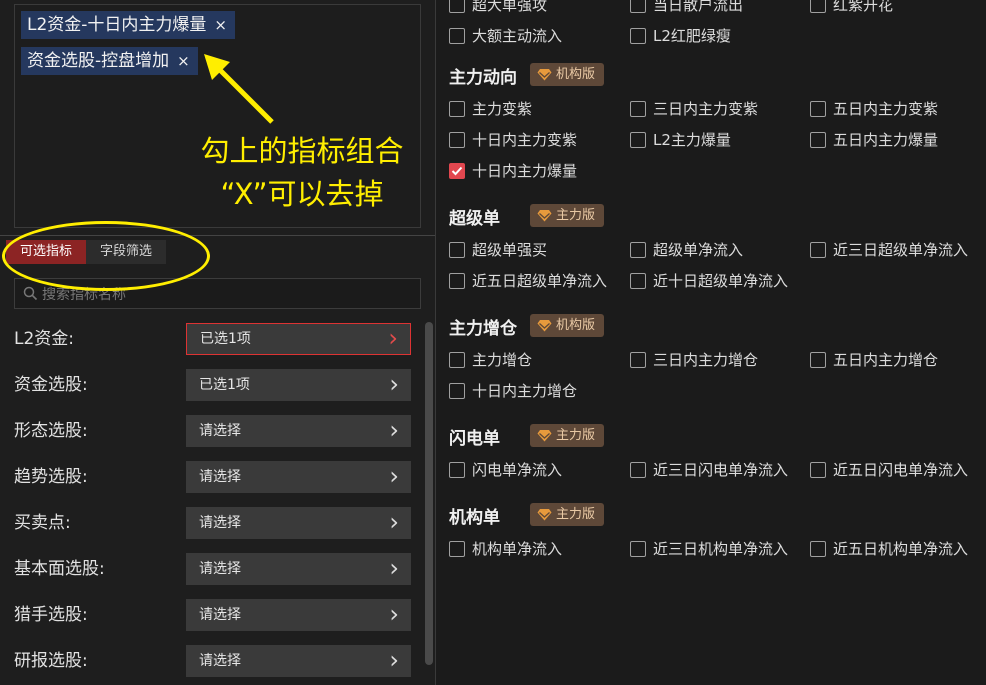  I want to click on indicator-checkbox: 三日内主力增仓, so click(694, 359).